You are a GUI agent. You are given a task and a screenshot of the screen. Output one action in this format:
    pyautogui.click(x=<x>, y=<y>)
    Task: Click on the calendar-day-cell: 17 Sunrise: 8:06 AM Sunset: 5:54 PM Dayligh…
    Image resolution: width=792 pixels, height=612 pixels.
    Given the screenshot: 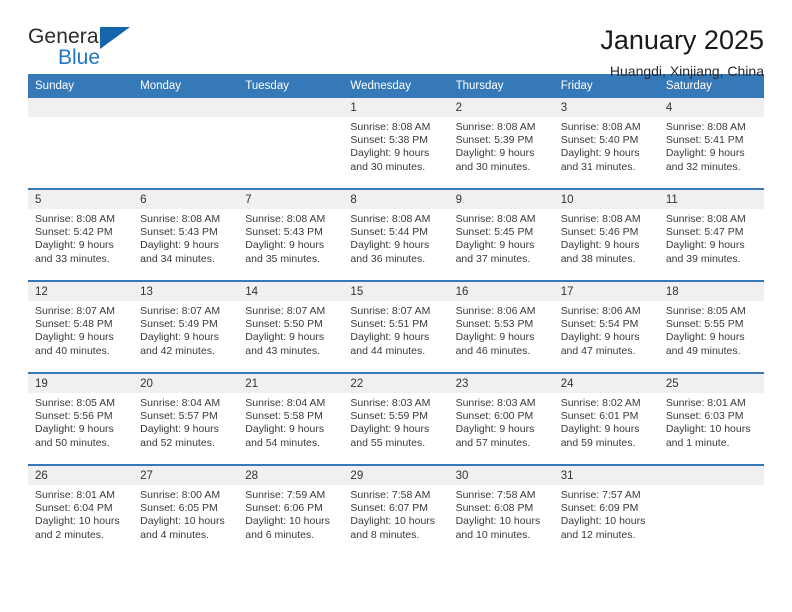 What is the action you would take?
    pyautogui.click(x=606, y=326)
    